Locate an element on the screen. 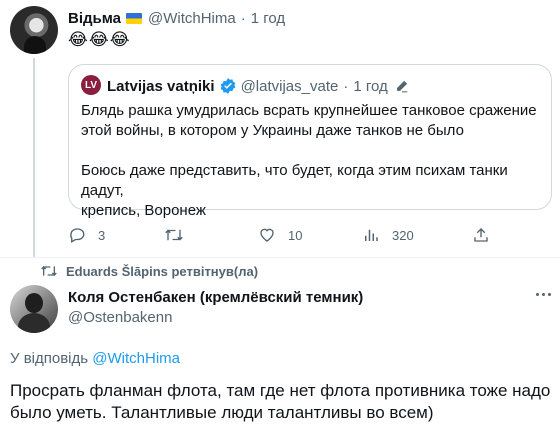  timestamp: 1 год is located at coordinates (268, 18).